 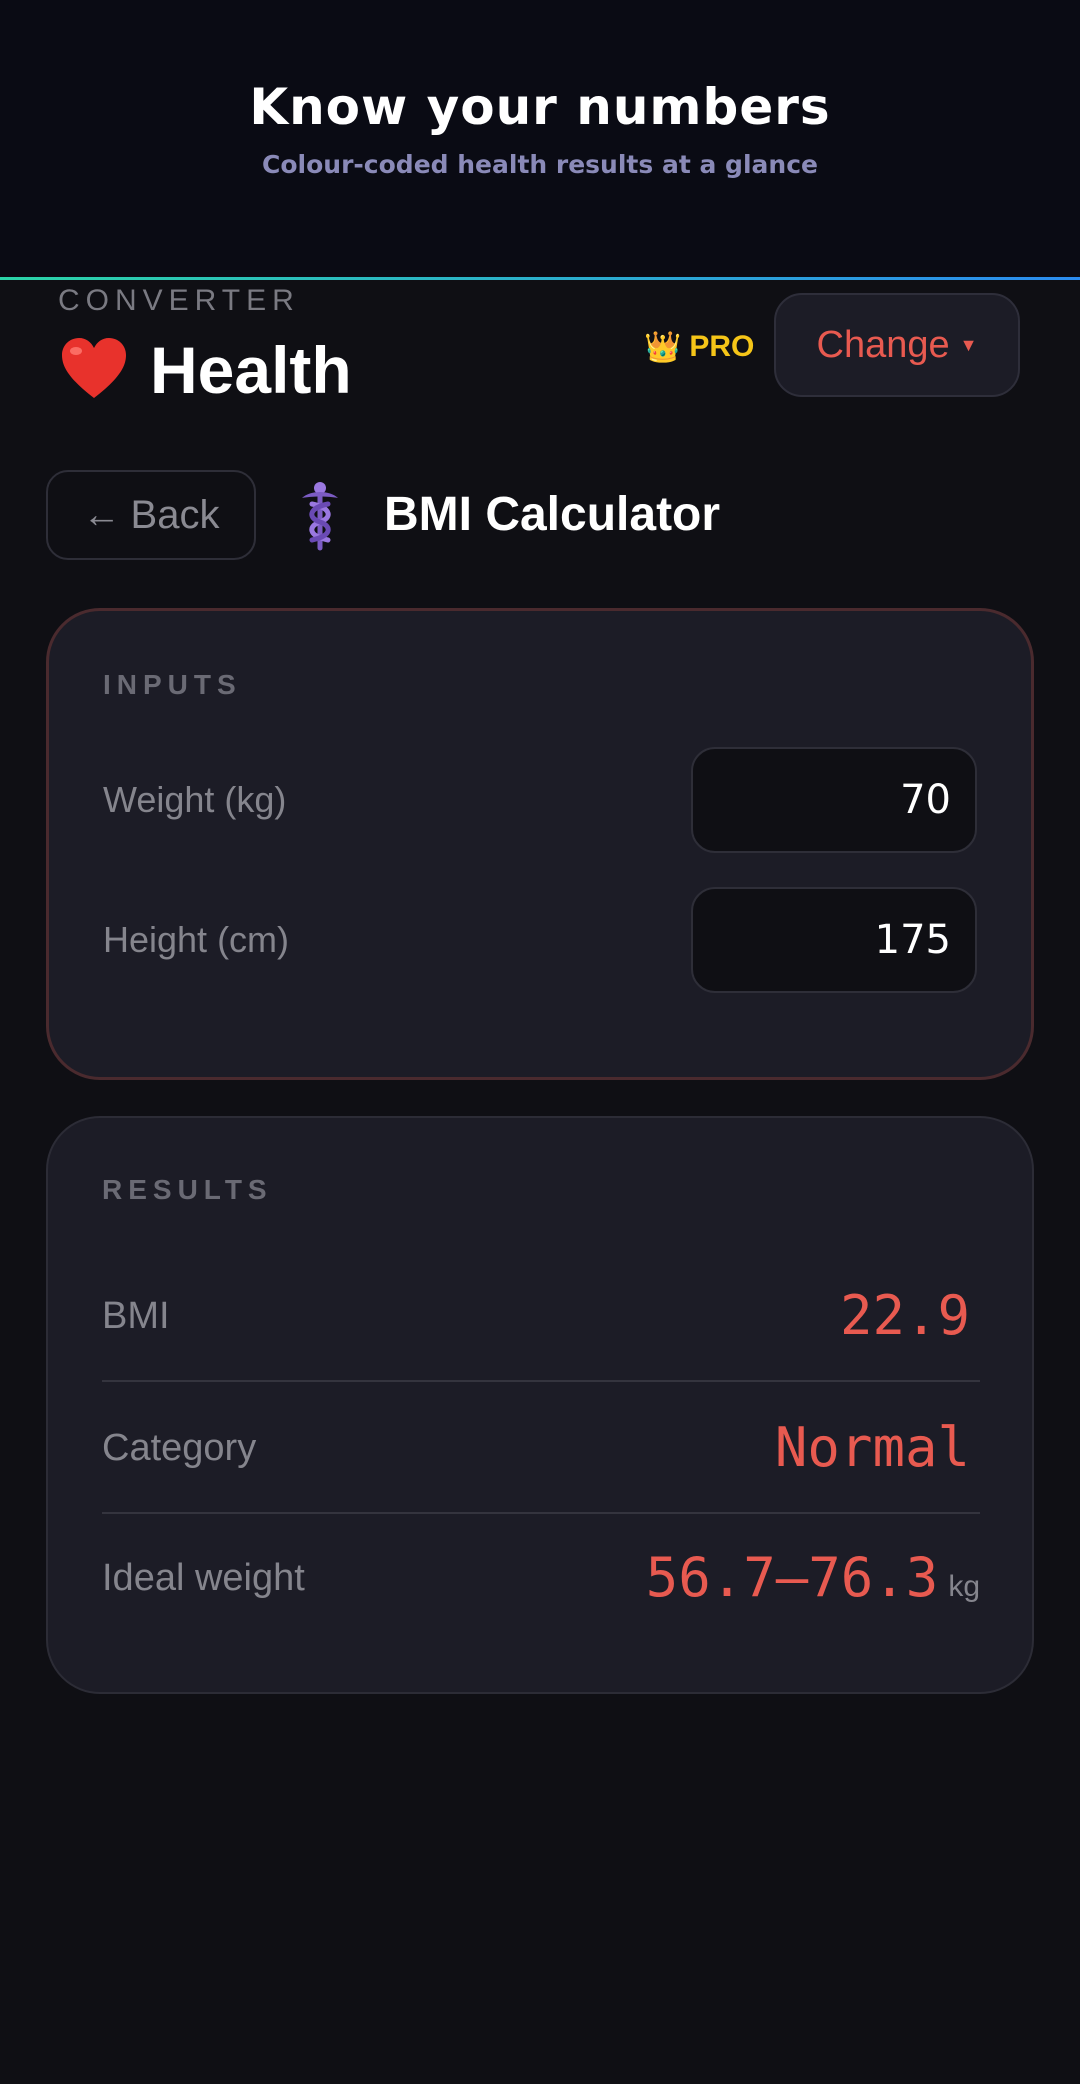 What do you see at coordinates (663, 347) in the screenshot?
I see `crown-icon: 👑` at bounding box center [663, 347].